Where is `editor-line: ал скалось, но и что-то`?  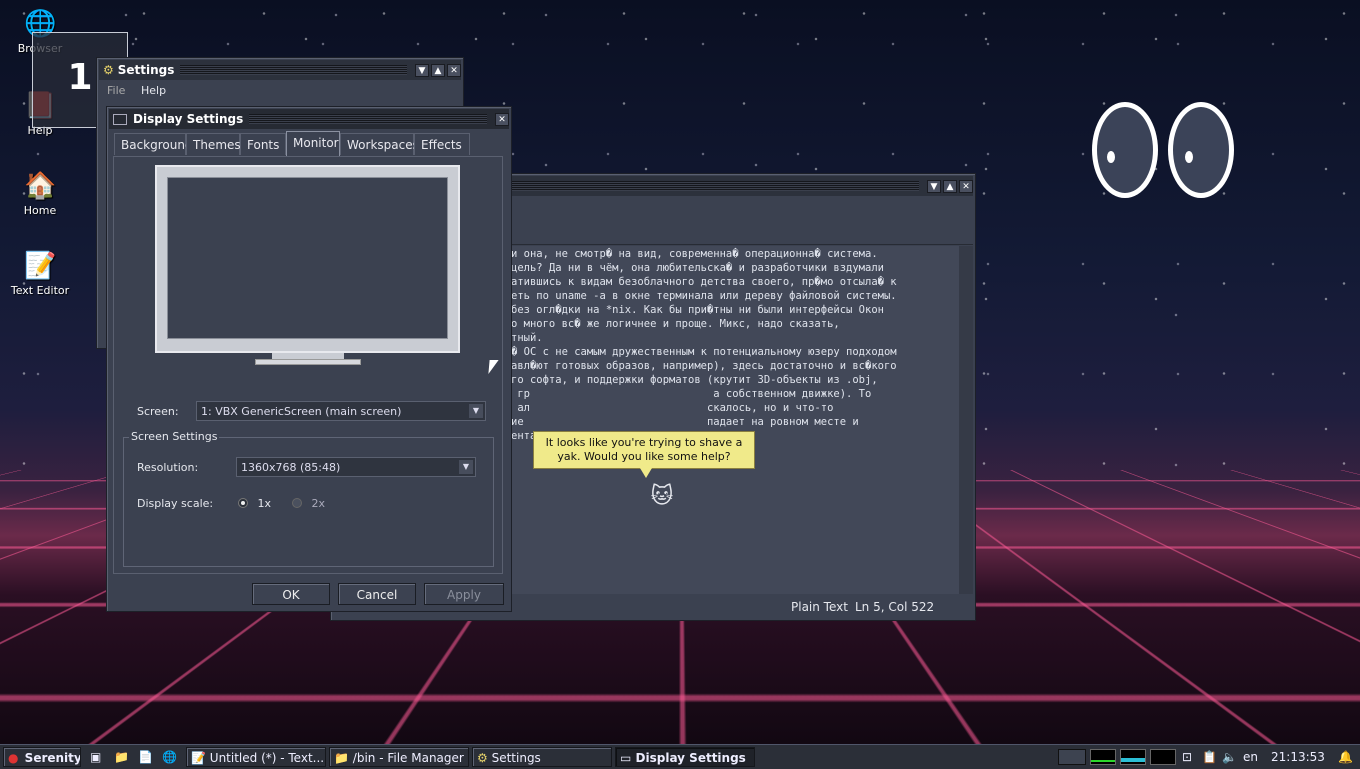
editor-line: ал скалось, но и что-то is located at coordinates (733, 408).